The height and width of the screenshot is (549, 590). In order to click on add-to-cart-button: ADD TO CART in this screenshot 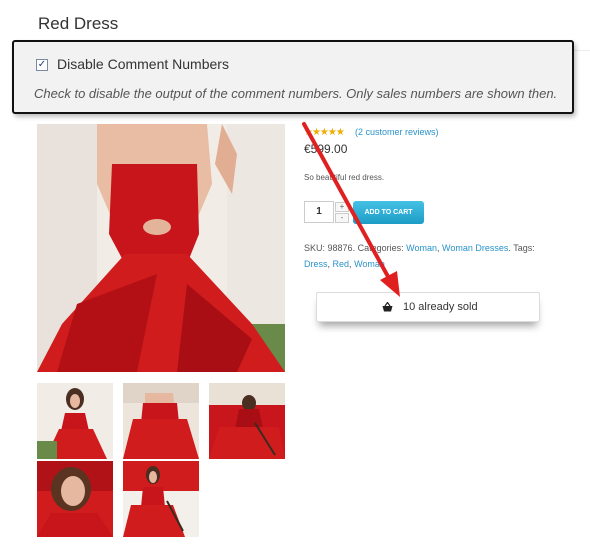, I will do `click(388, 212)`.